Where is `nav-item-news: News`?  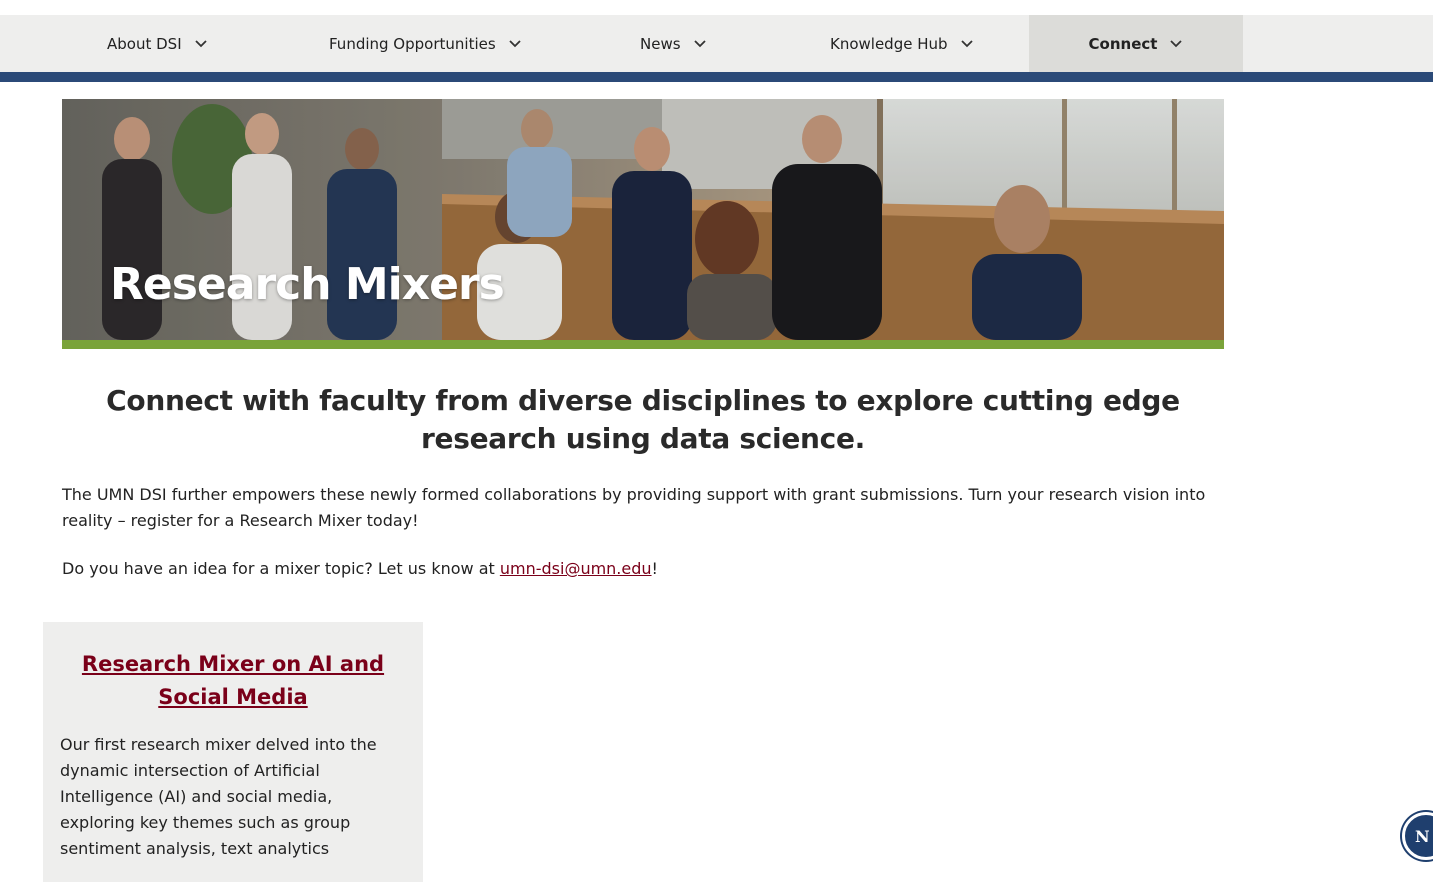
nav-item-news: News is located at coordinates (673, 43).